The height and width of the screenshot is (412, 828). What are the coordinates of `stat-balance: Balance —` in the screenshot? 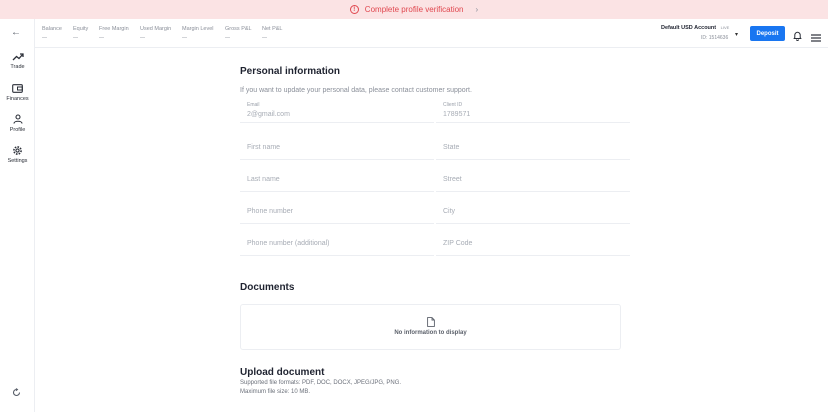 It's located at (52, 33).